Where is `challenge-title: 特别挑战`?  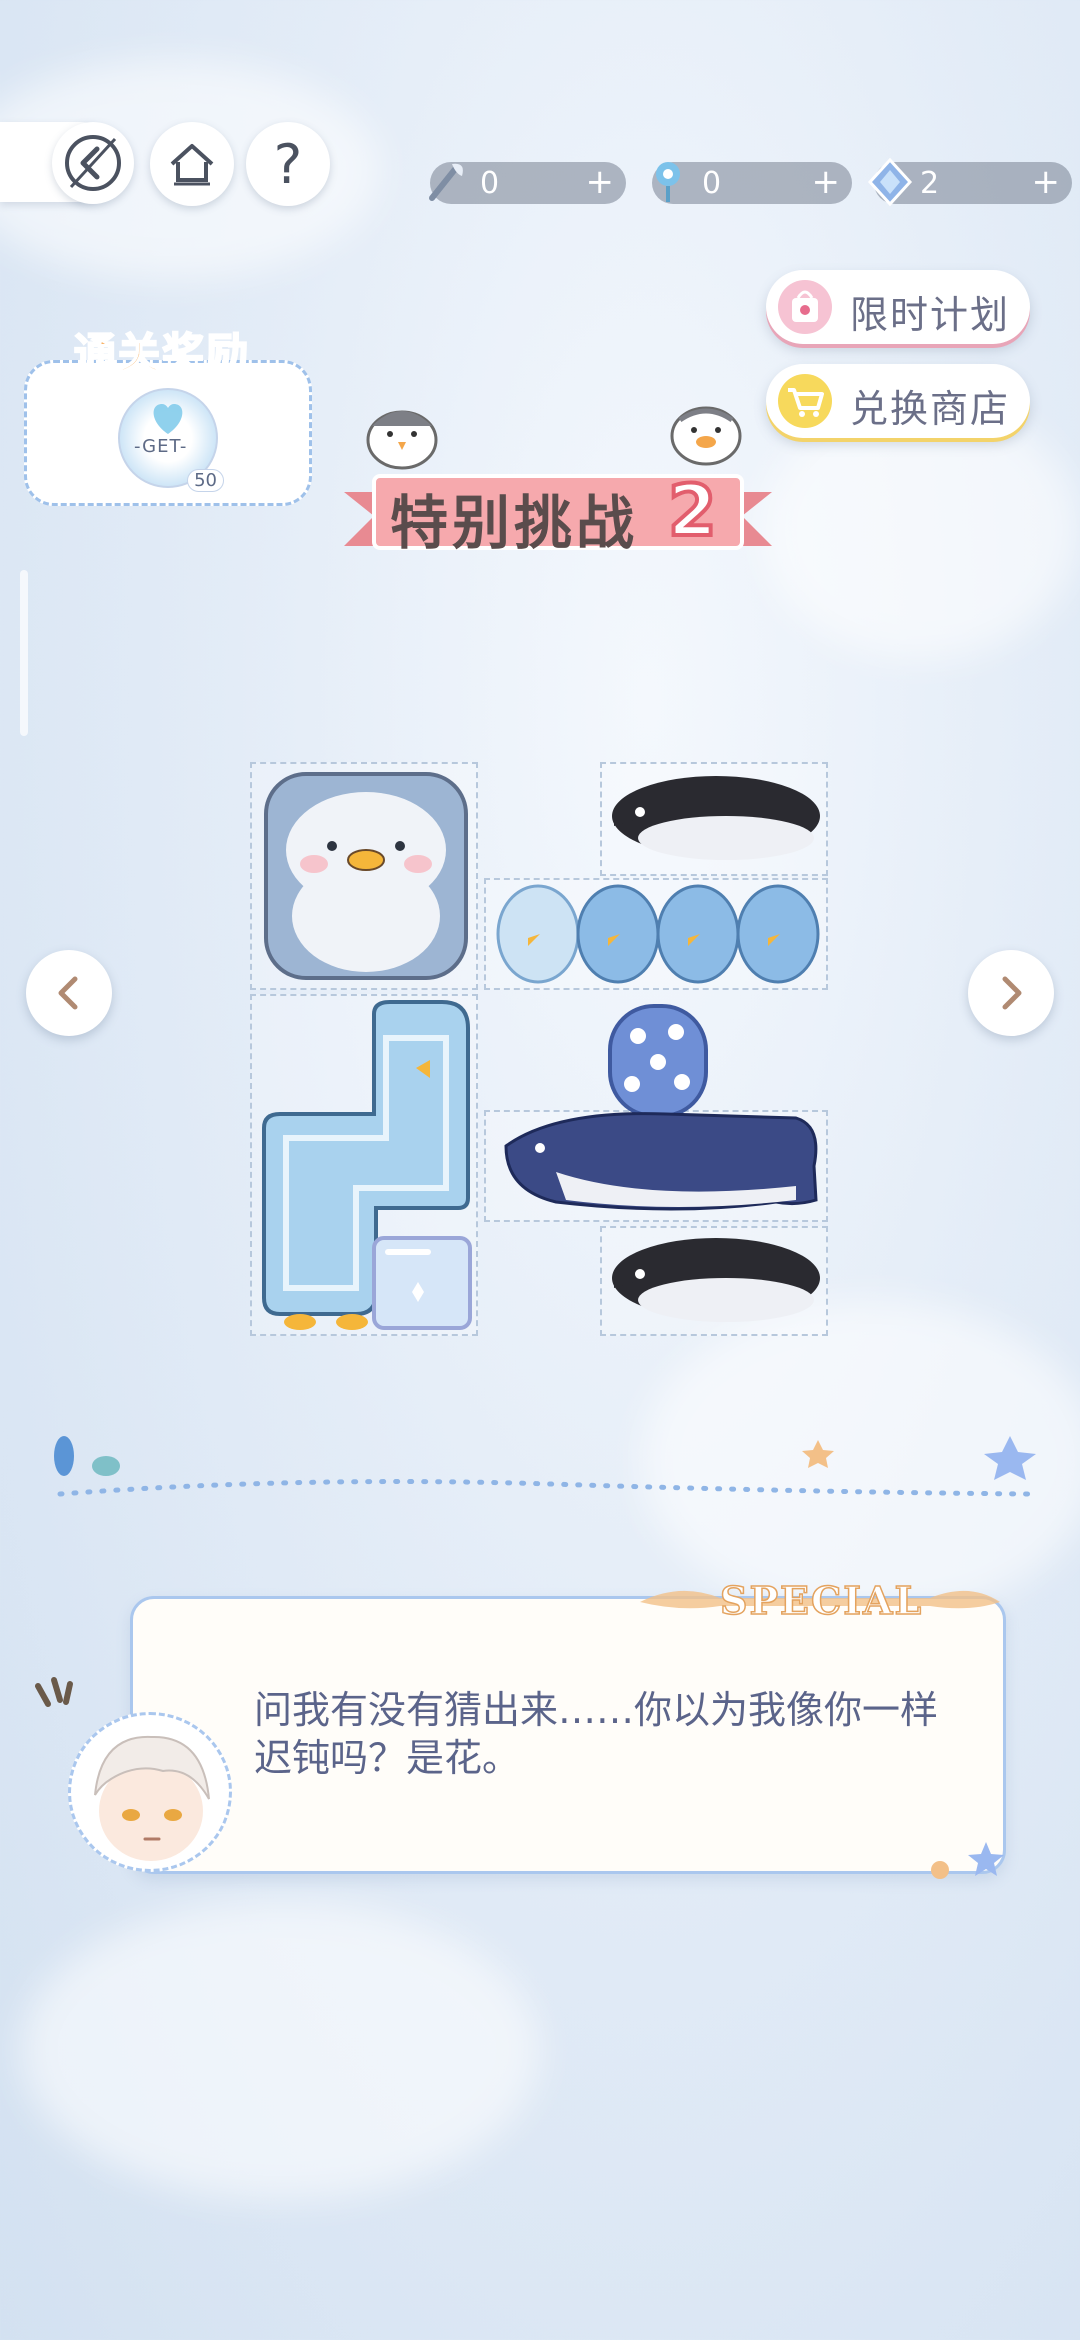
challenge-title: 特别挑战 is located at coordinates (514, 523).